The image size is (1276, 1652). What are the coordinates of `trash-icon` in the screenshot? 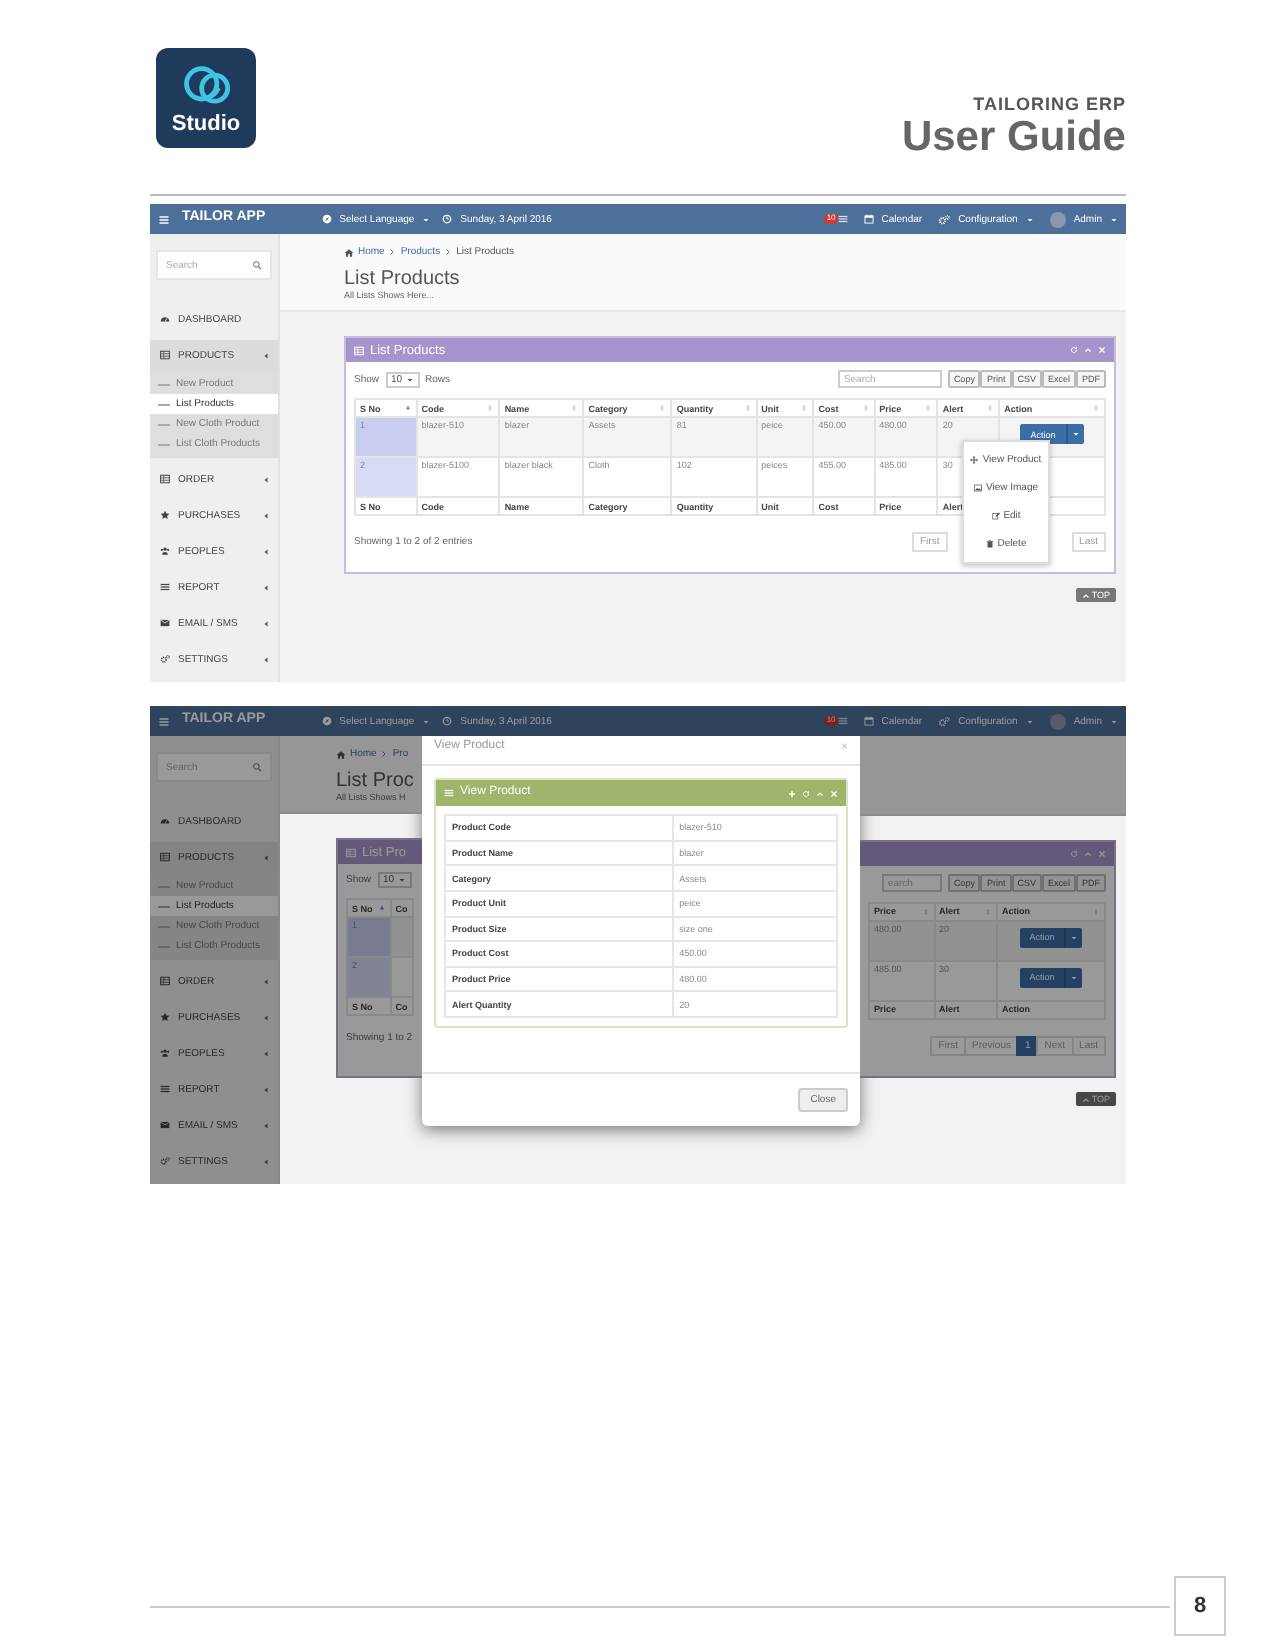 It's located at (989, 544).